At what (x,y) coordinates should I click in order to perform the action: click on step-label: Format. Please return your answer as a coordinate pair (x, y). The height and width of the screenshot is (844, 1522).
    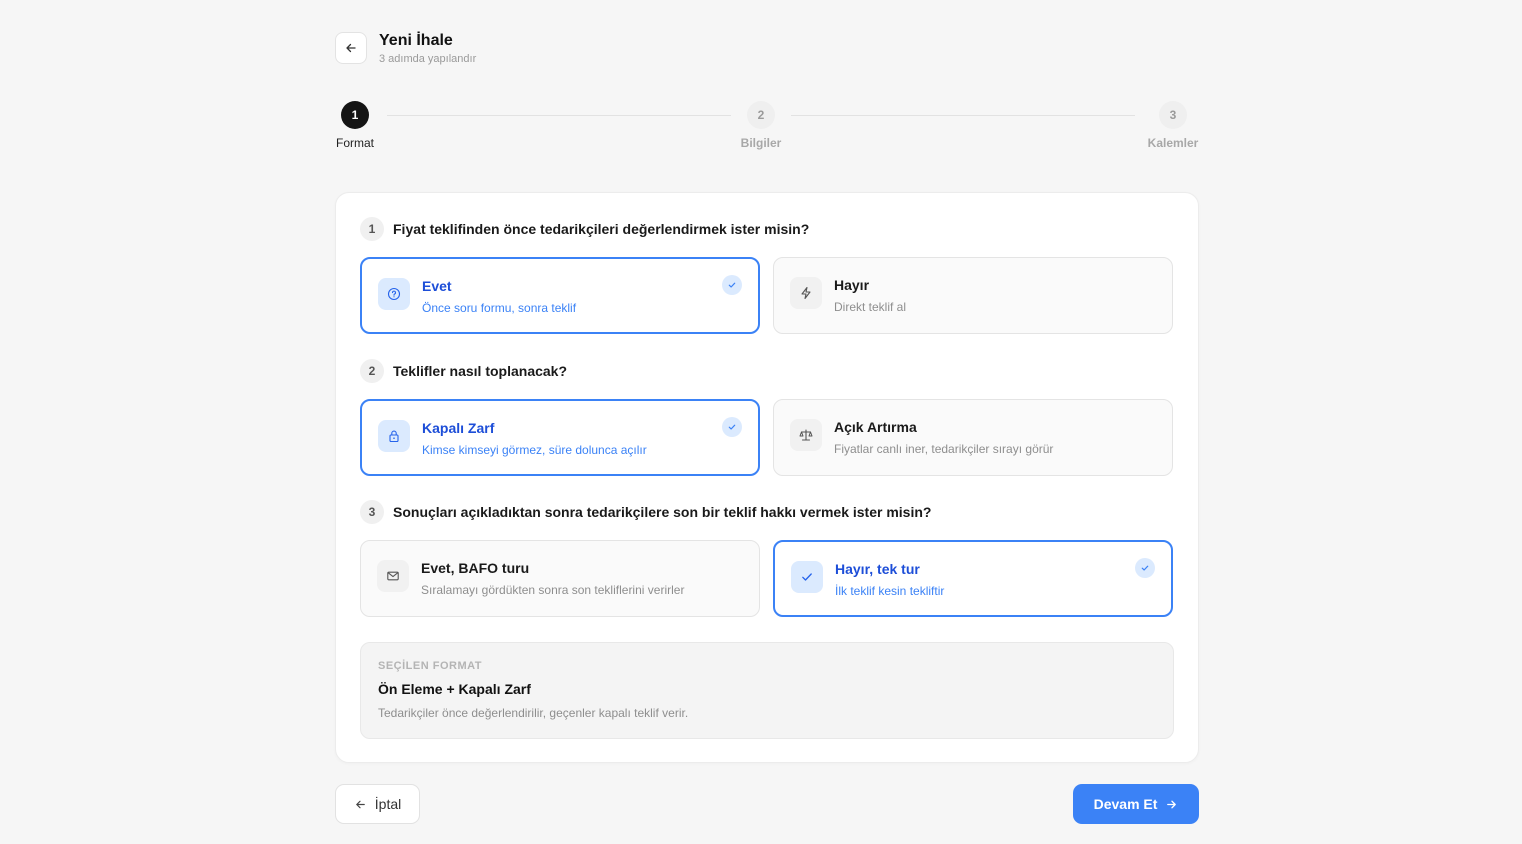
    Looking at the image, I should click on (354, 143).